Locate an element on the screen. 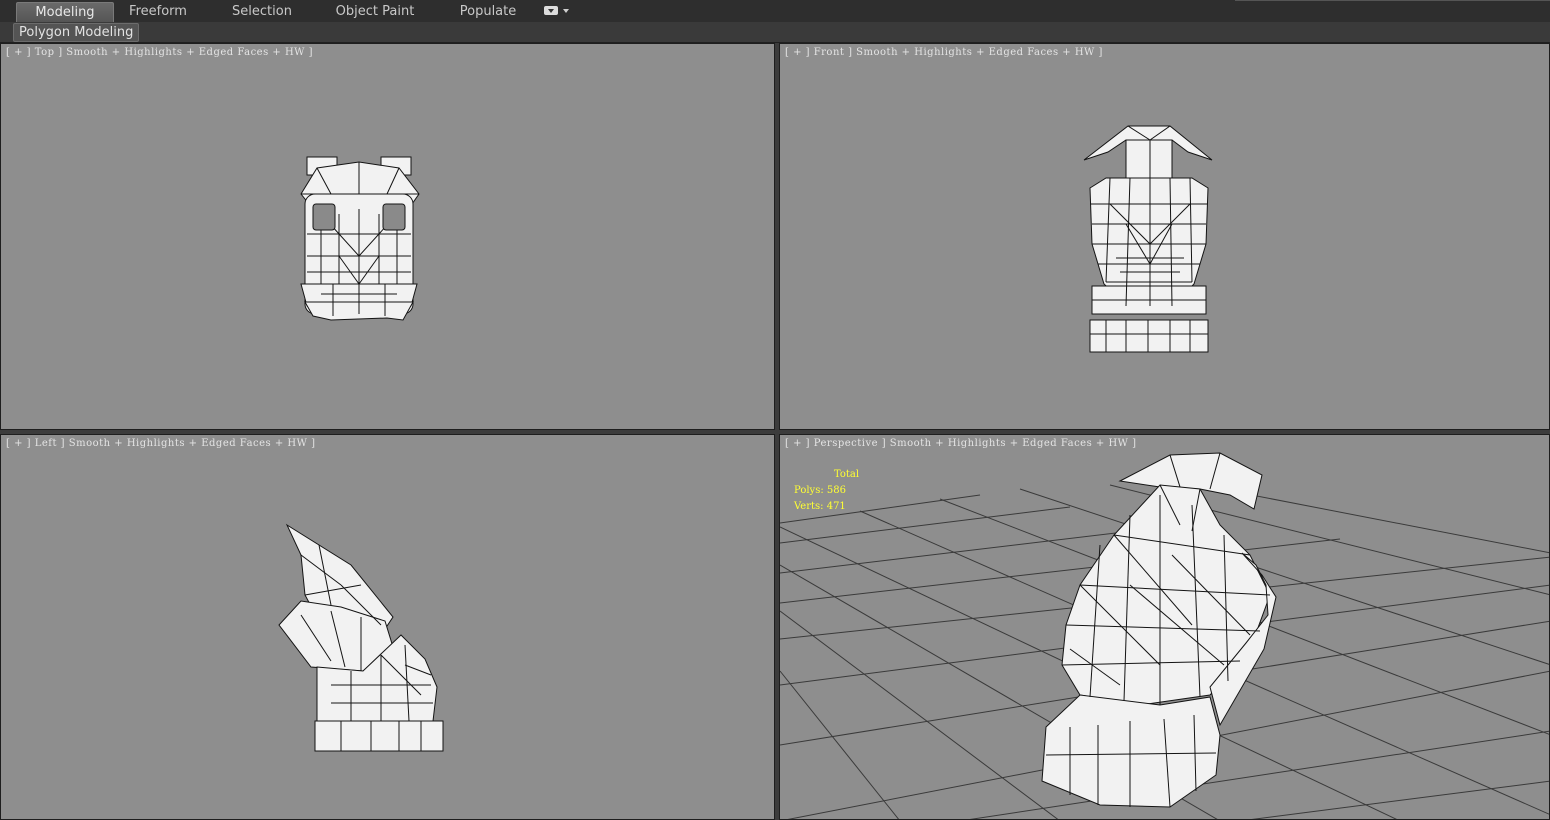 Image resolution: width=1550 pixels, height=820 pixels. dropdown-arrow-icon is located at coordinates (566, 11).